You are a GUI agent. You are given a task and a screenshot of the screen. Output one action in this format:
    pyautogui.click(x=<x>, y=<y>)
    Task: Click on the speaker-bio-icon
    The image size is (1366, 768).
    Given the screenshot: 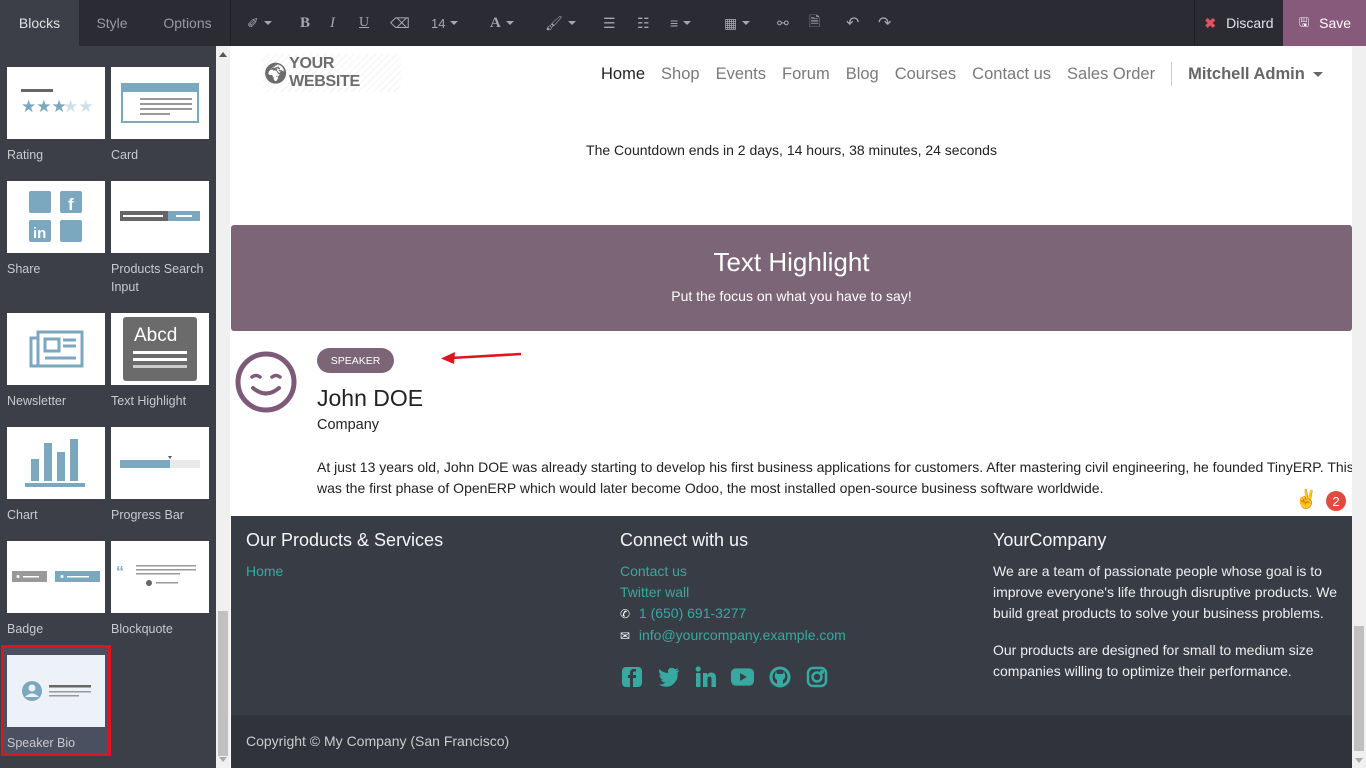 What is the action you would take?
    pyautogui.click(x=56, y=691)
    